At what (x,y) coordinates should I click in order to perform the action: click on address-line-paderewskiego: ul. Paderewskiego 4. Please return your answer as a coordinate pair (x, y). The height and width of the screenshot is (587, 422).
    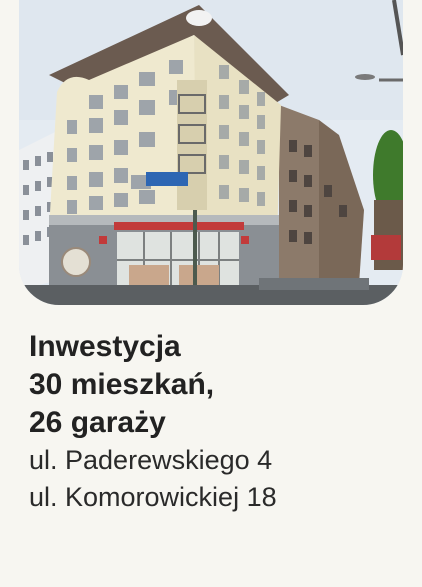
    Looking at the image, I should click on (151, 460).